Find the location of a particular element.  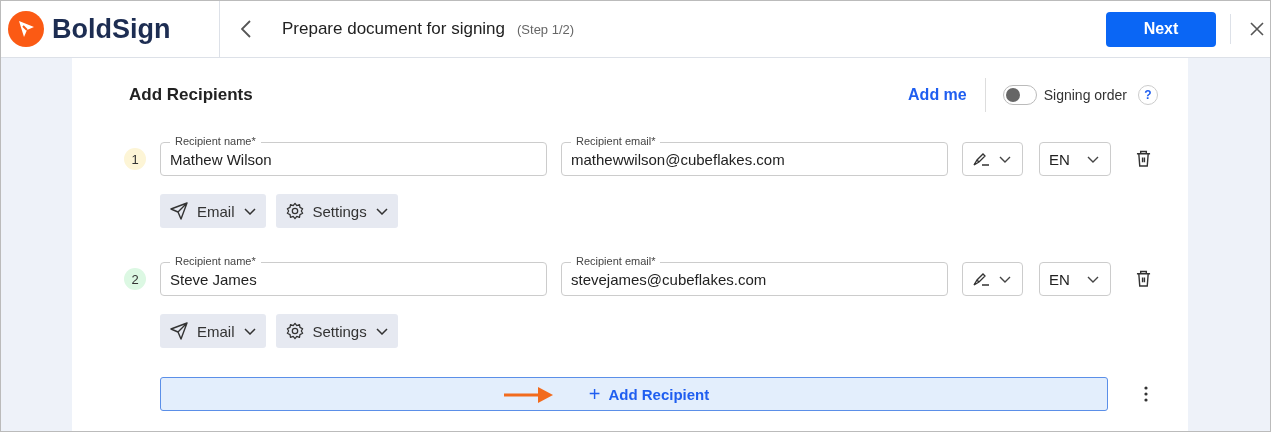

section-title: Add Recipients is located at coordinates (191, 95).